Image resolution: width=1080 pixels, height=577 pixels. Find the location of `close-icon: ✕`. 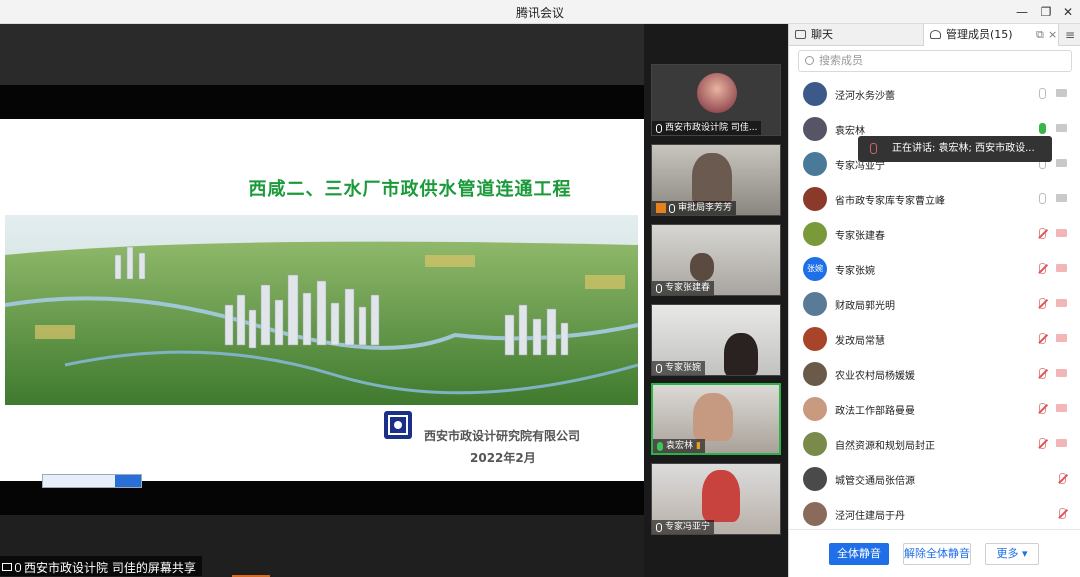

close-icon: ✕ is located at coordinates (1068, 12).